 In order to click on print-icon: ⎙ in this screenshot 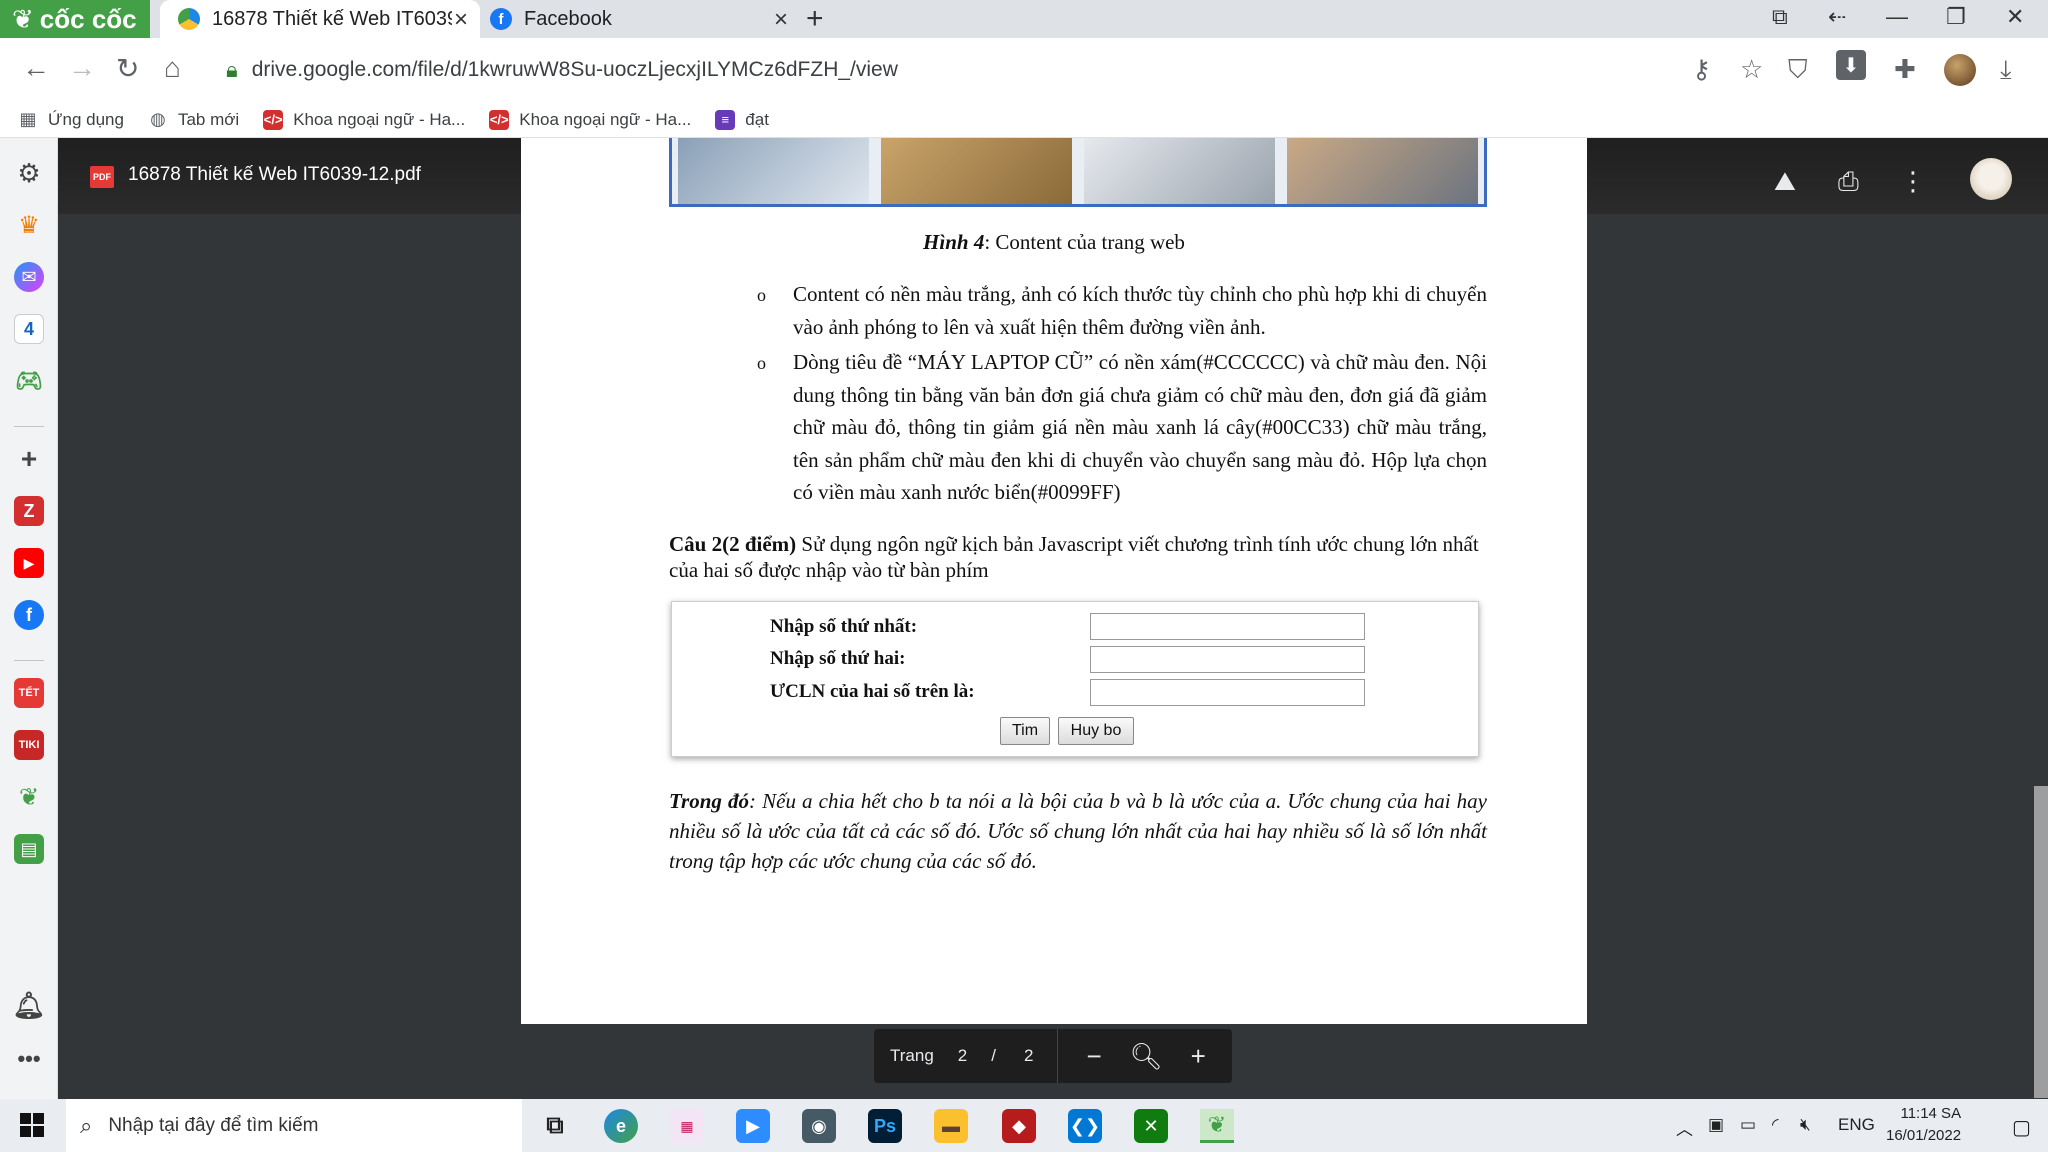, I will do `click(1848, 182)`.